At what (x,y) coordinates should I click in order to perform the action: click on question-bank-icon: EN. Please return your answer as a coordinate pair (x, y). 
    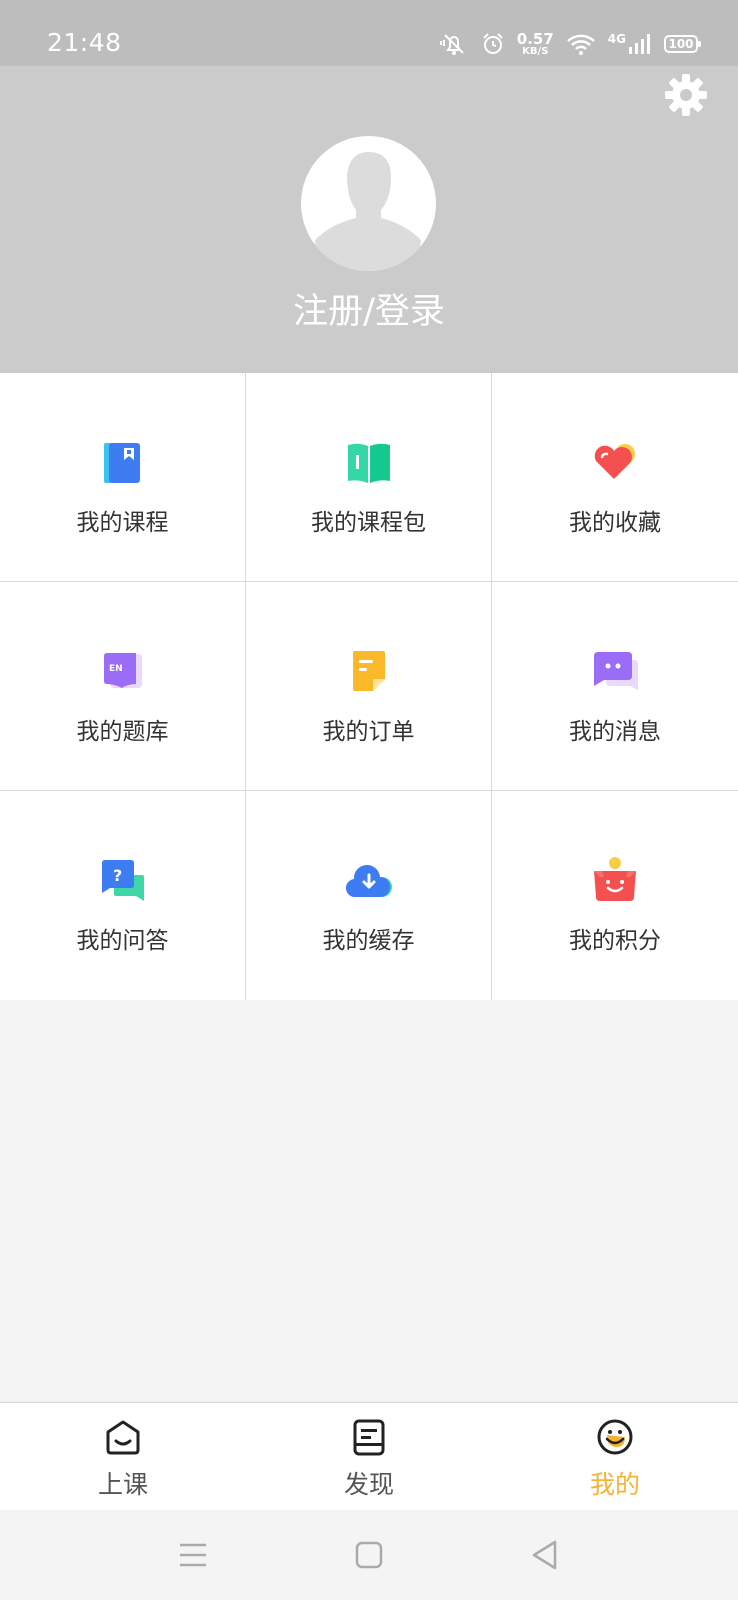
    Looking at the image, I should click on (123, 670).